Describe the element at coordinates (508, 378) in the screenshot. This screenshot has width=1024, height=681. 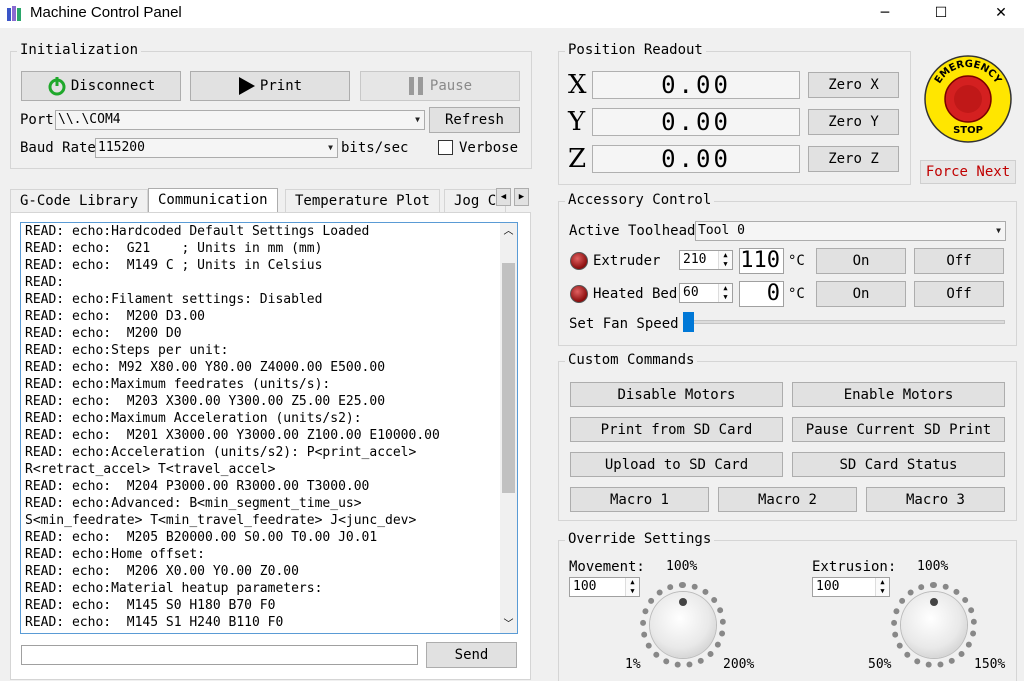
I see `scroll-thumb` at that location.